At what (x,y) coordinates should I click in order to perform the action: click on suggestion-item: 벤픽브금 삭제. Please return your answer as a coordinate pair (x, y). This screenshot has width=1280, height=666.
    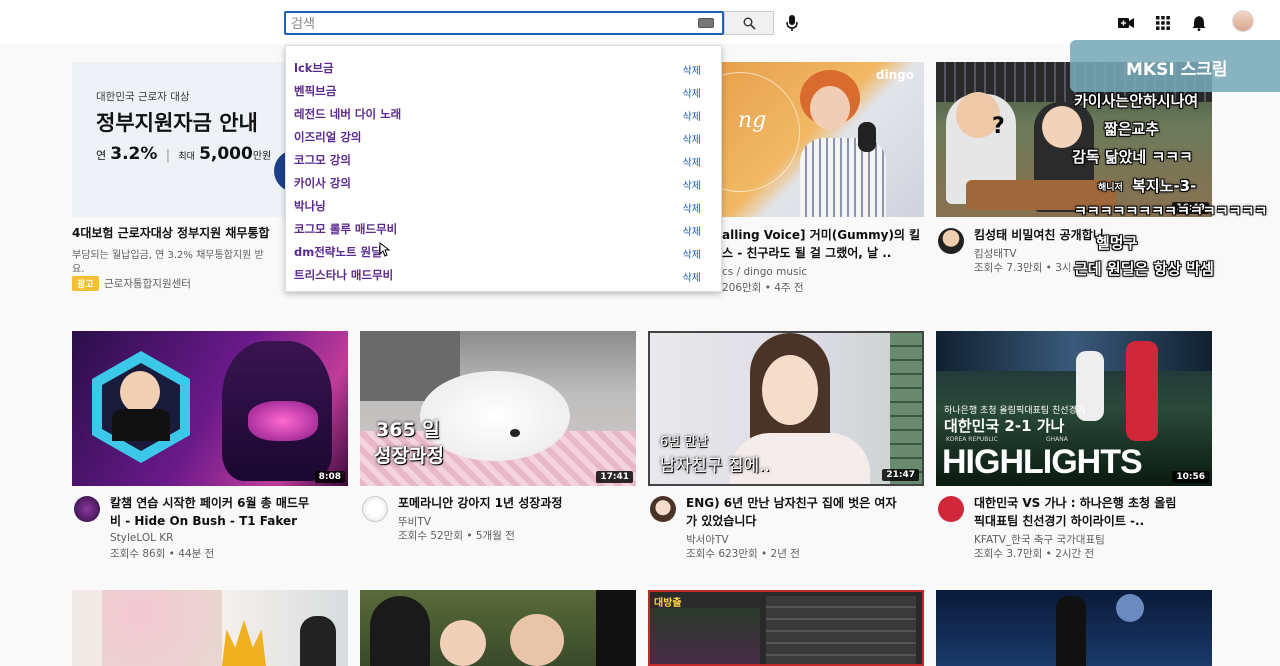
    Looking at the image, I should click on (503, 90).